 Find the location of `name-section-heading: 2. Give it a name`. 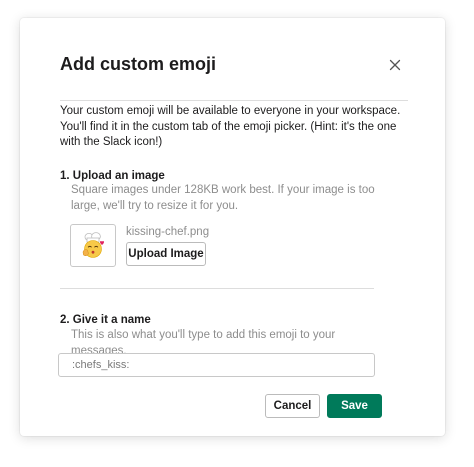

name-section-heading: 2. Give it a name is located at coordinates (105, 320).